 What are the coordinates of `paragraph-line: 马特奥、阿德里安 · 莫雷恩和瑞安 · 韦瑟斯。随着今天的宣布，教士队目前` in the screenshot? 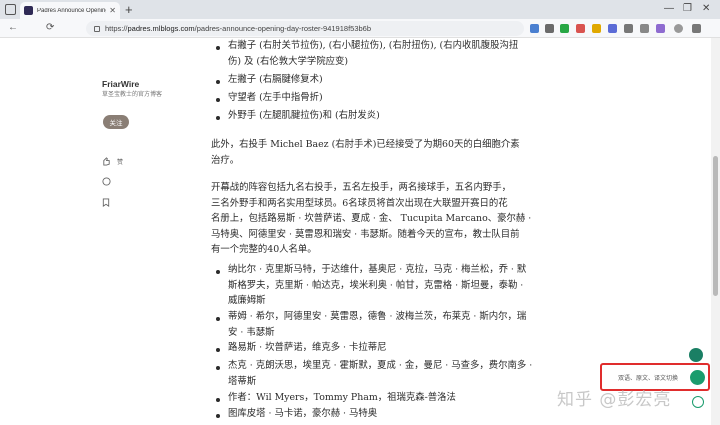 It's located at (365, 234).